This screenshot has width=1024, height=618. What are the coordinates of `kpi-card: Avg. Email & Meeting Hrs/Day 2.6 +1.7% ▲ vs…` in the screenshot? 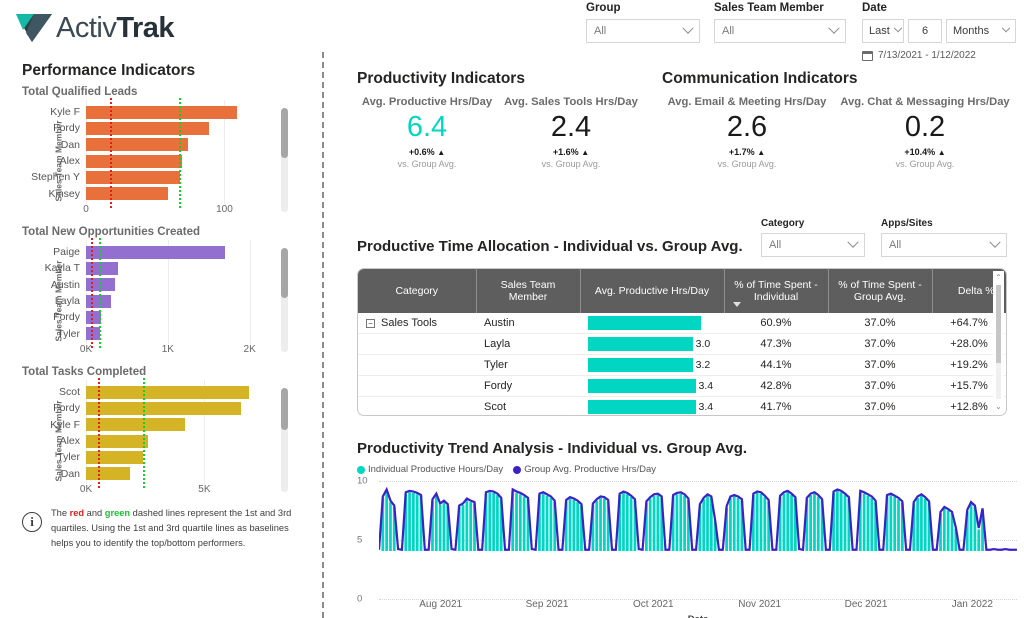 It's located at (747, 132).